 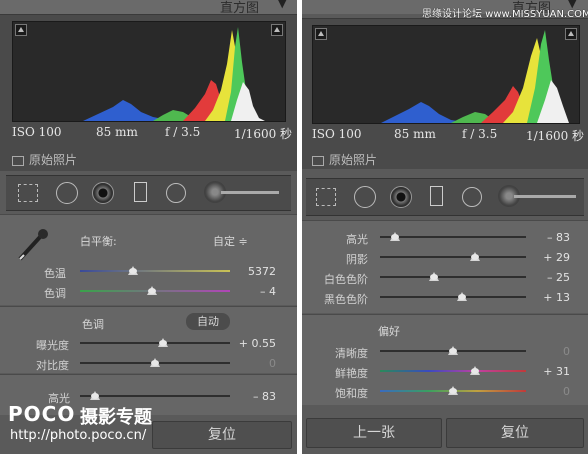 What do you see at coordinates (453, 297) in the screenshot?
I see `blacks-slider-track` at bounding box center [453, 297].